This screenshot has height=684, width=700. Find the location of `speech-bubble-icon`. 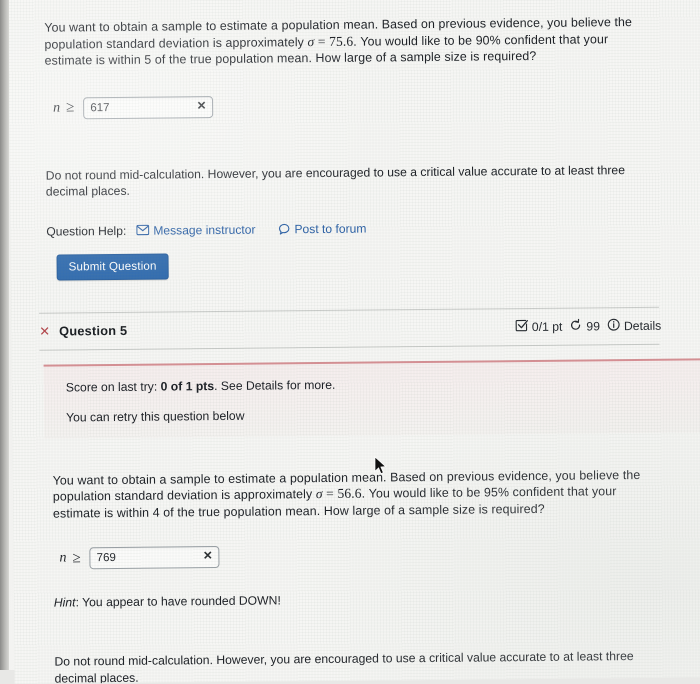

speech-bubble-icon is located at coordinates (284, 229).